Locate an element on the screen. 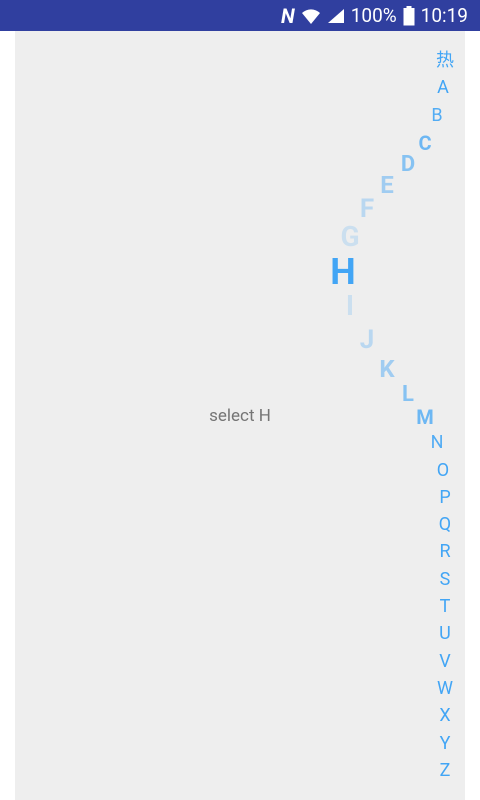 Image resolution: width=480 pixels, height=800 pixels. index-letter-c: C is located at coordinates (424, 143).